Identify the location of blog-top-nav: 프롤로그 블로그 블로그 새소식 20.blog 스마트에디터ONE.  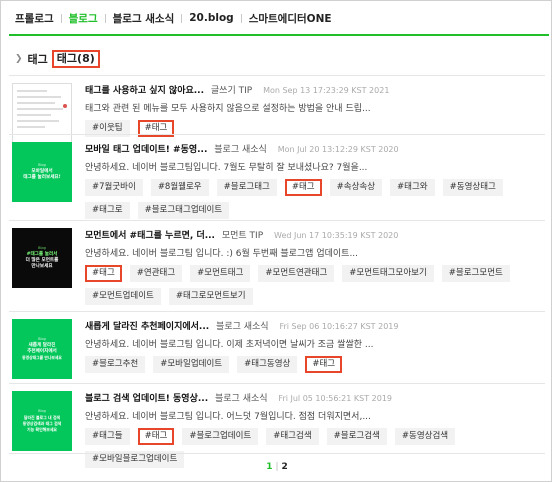
(173, 18).